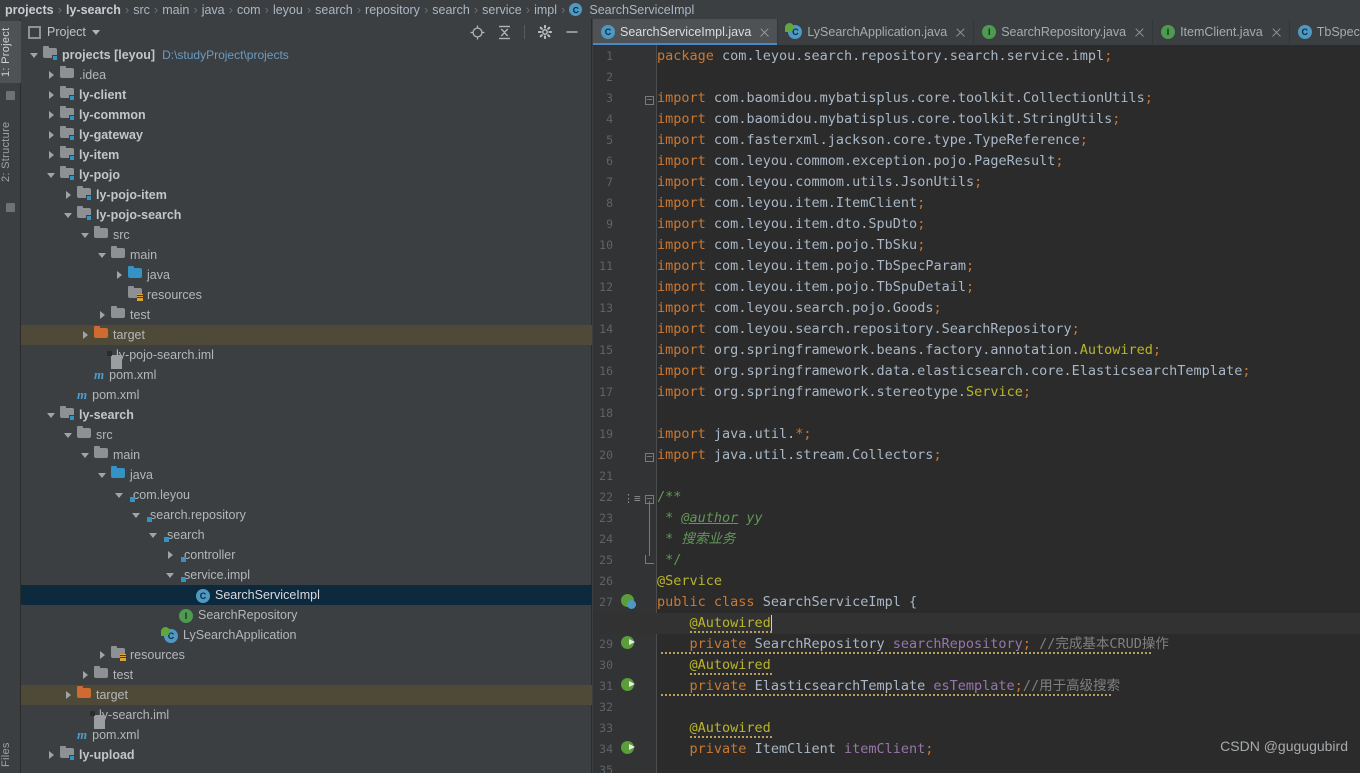 The height and width of the screenshot is (773, 1360). What do you see at coordinates (306, 635) in the screenshot?
I see `tree-item: C LySearchApplication` at bounding box center [306, 635].